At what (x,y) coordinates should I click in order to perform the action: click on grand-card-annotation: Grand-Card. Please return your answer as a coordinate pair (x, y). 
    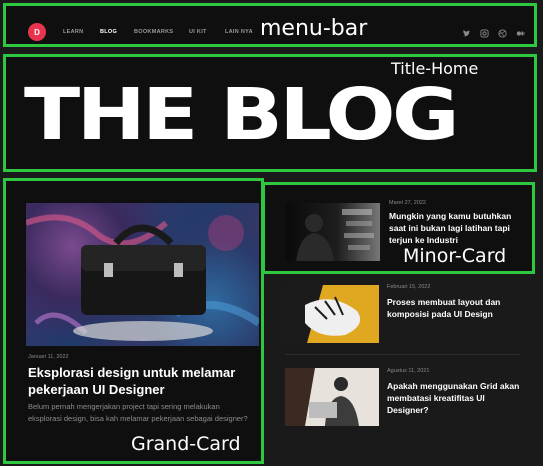
    Looking at the image, I should click on (186, 444).